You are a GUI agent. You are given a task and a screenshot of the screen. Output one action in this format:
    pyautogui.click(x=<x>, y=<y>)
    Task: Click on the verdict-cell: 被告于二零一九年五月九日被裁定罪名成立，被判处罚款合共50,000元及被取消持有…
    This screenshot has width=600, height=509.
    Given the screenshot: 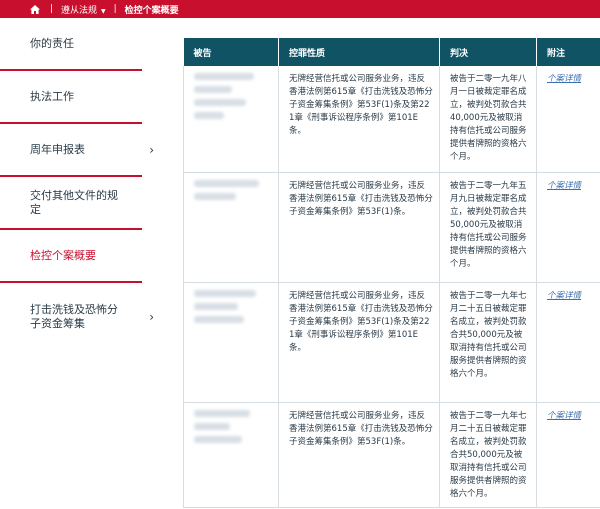 What is the action you would take?
    pyautogui.click(x=488, y=227)
    